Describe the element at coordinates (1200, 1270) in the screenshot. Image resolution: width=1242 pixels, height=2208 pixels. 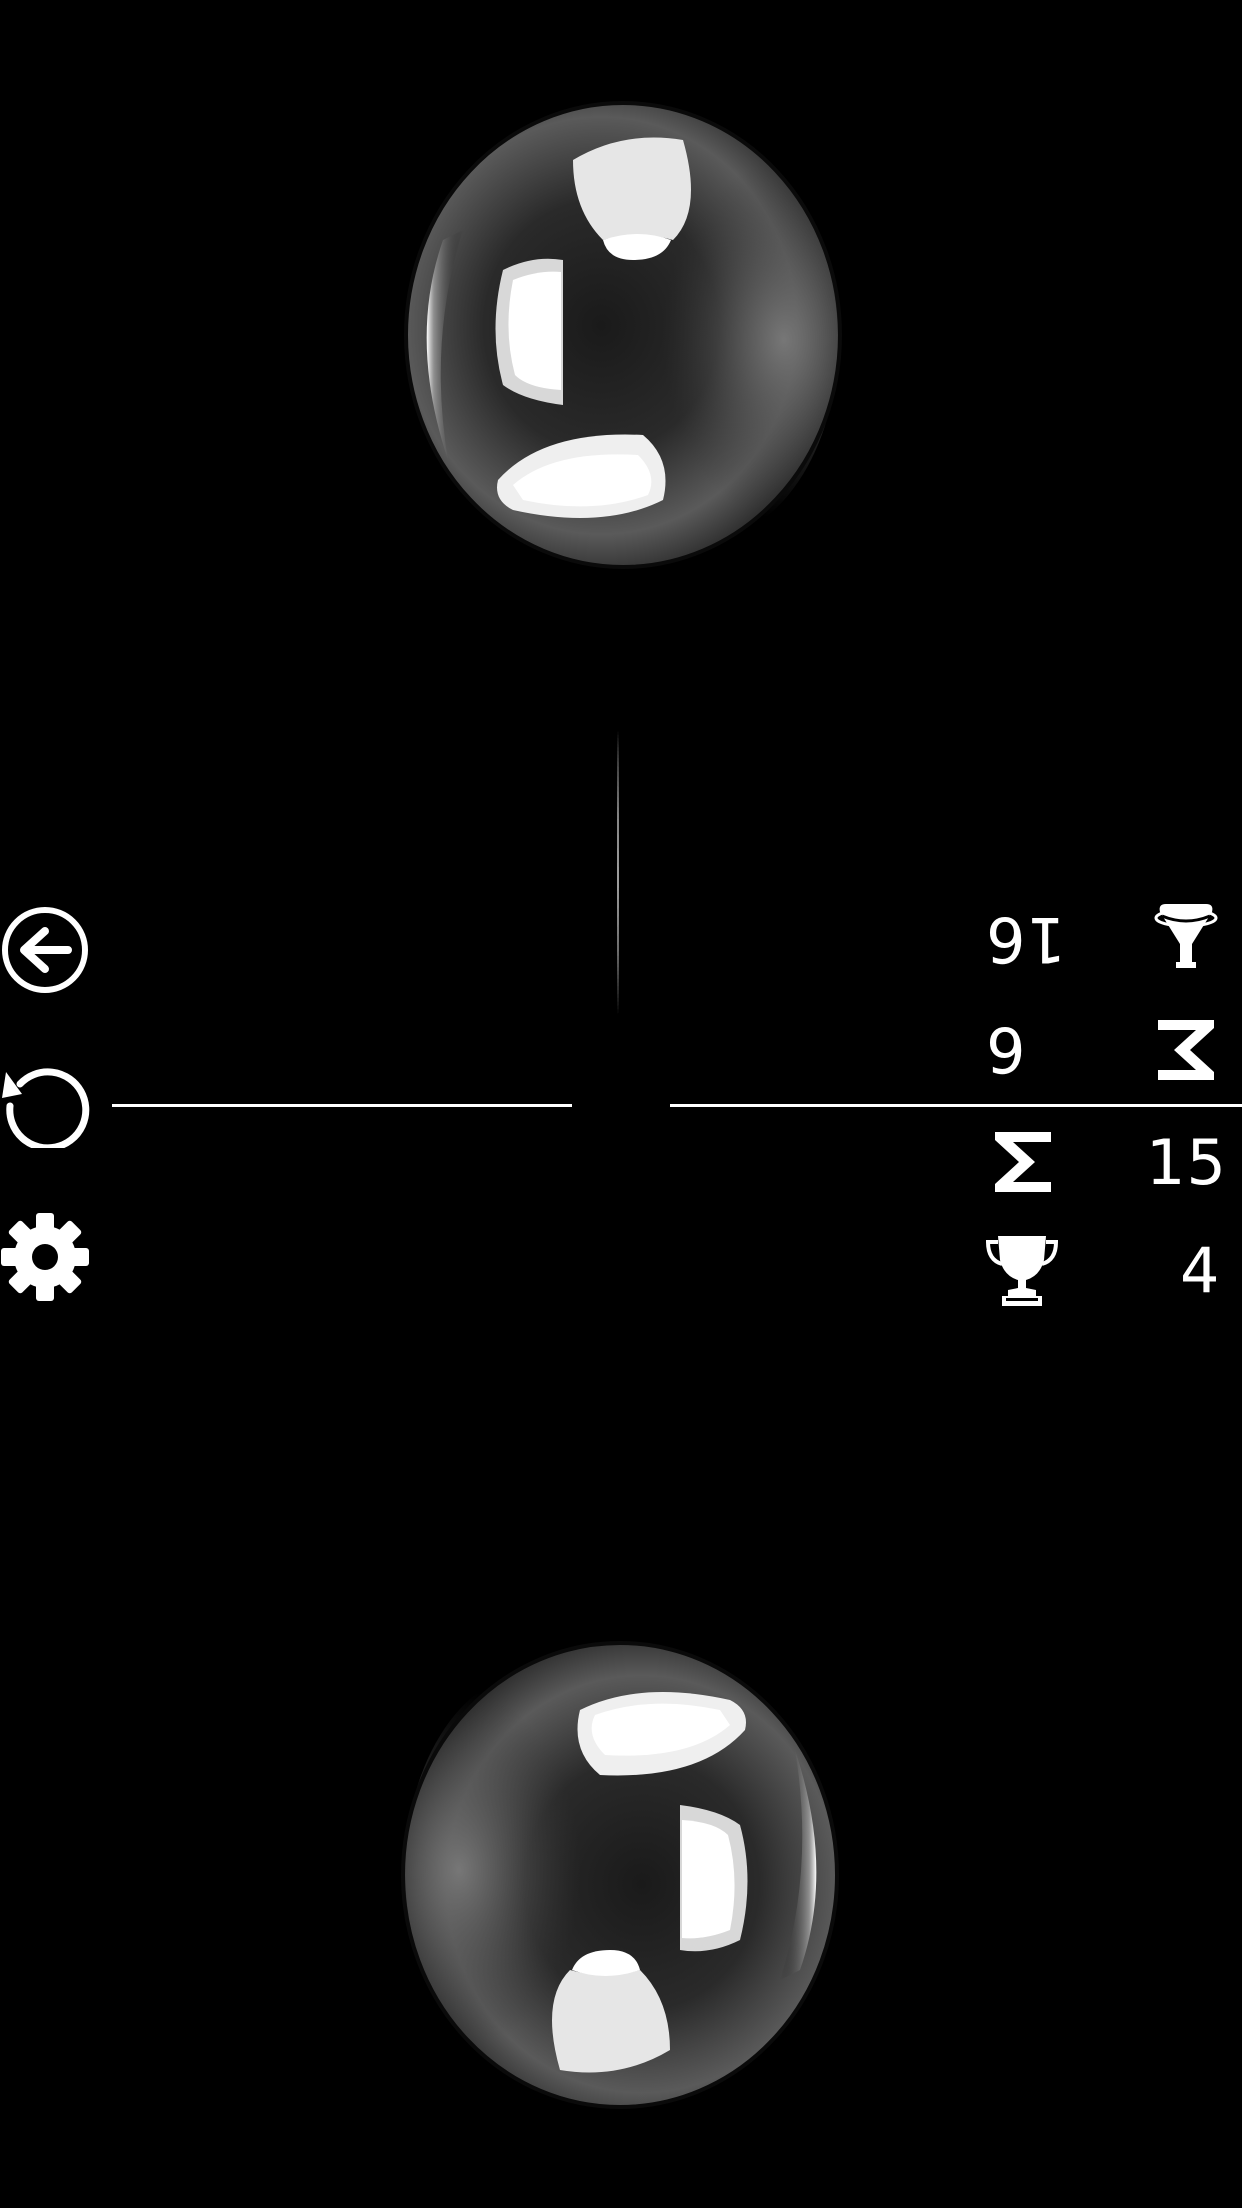
I see `player-wins-value: 4` at that location.